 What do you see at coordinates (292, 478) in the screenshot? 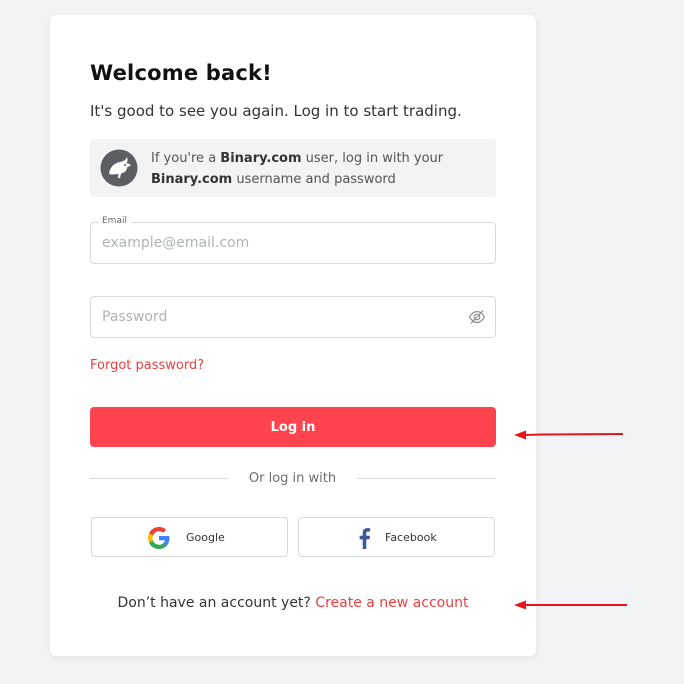
I see `divider-text: Or log in with` at bounding box center [292, 478].